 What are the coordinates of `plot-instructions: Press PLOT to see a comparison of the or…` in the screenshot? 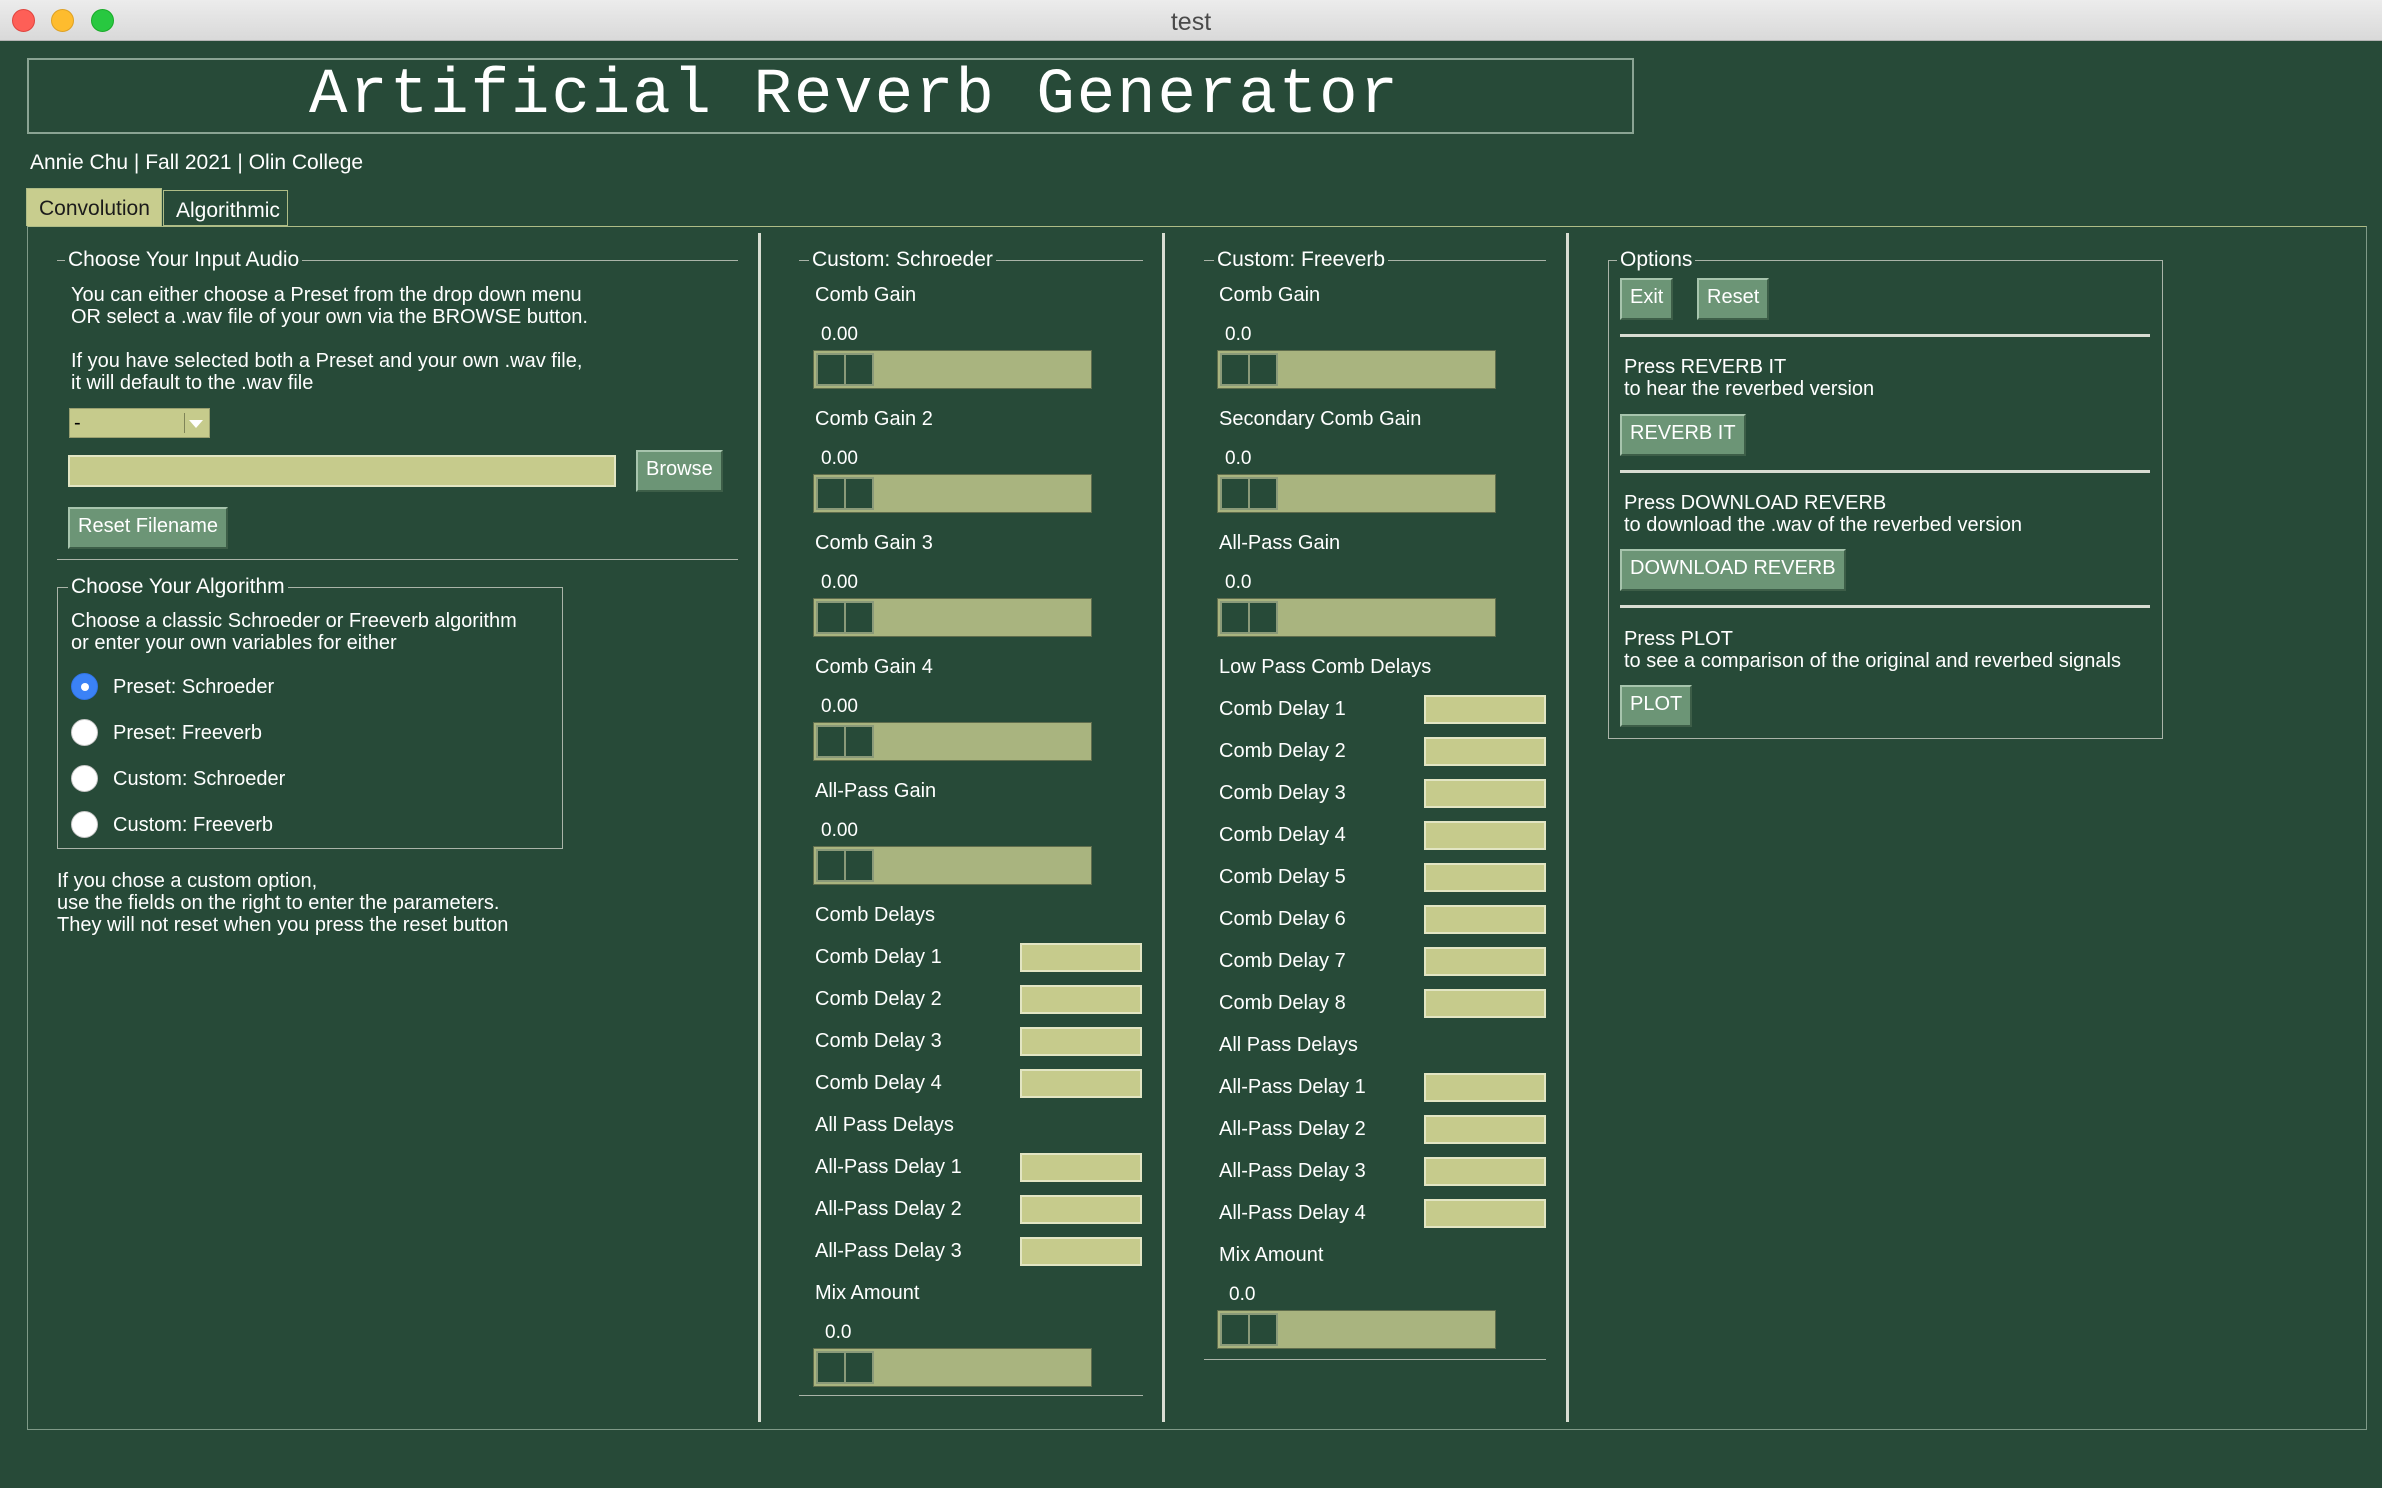 It's located at (1872, 650).